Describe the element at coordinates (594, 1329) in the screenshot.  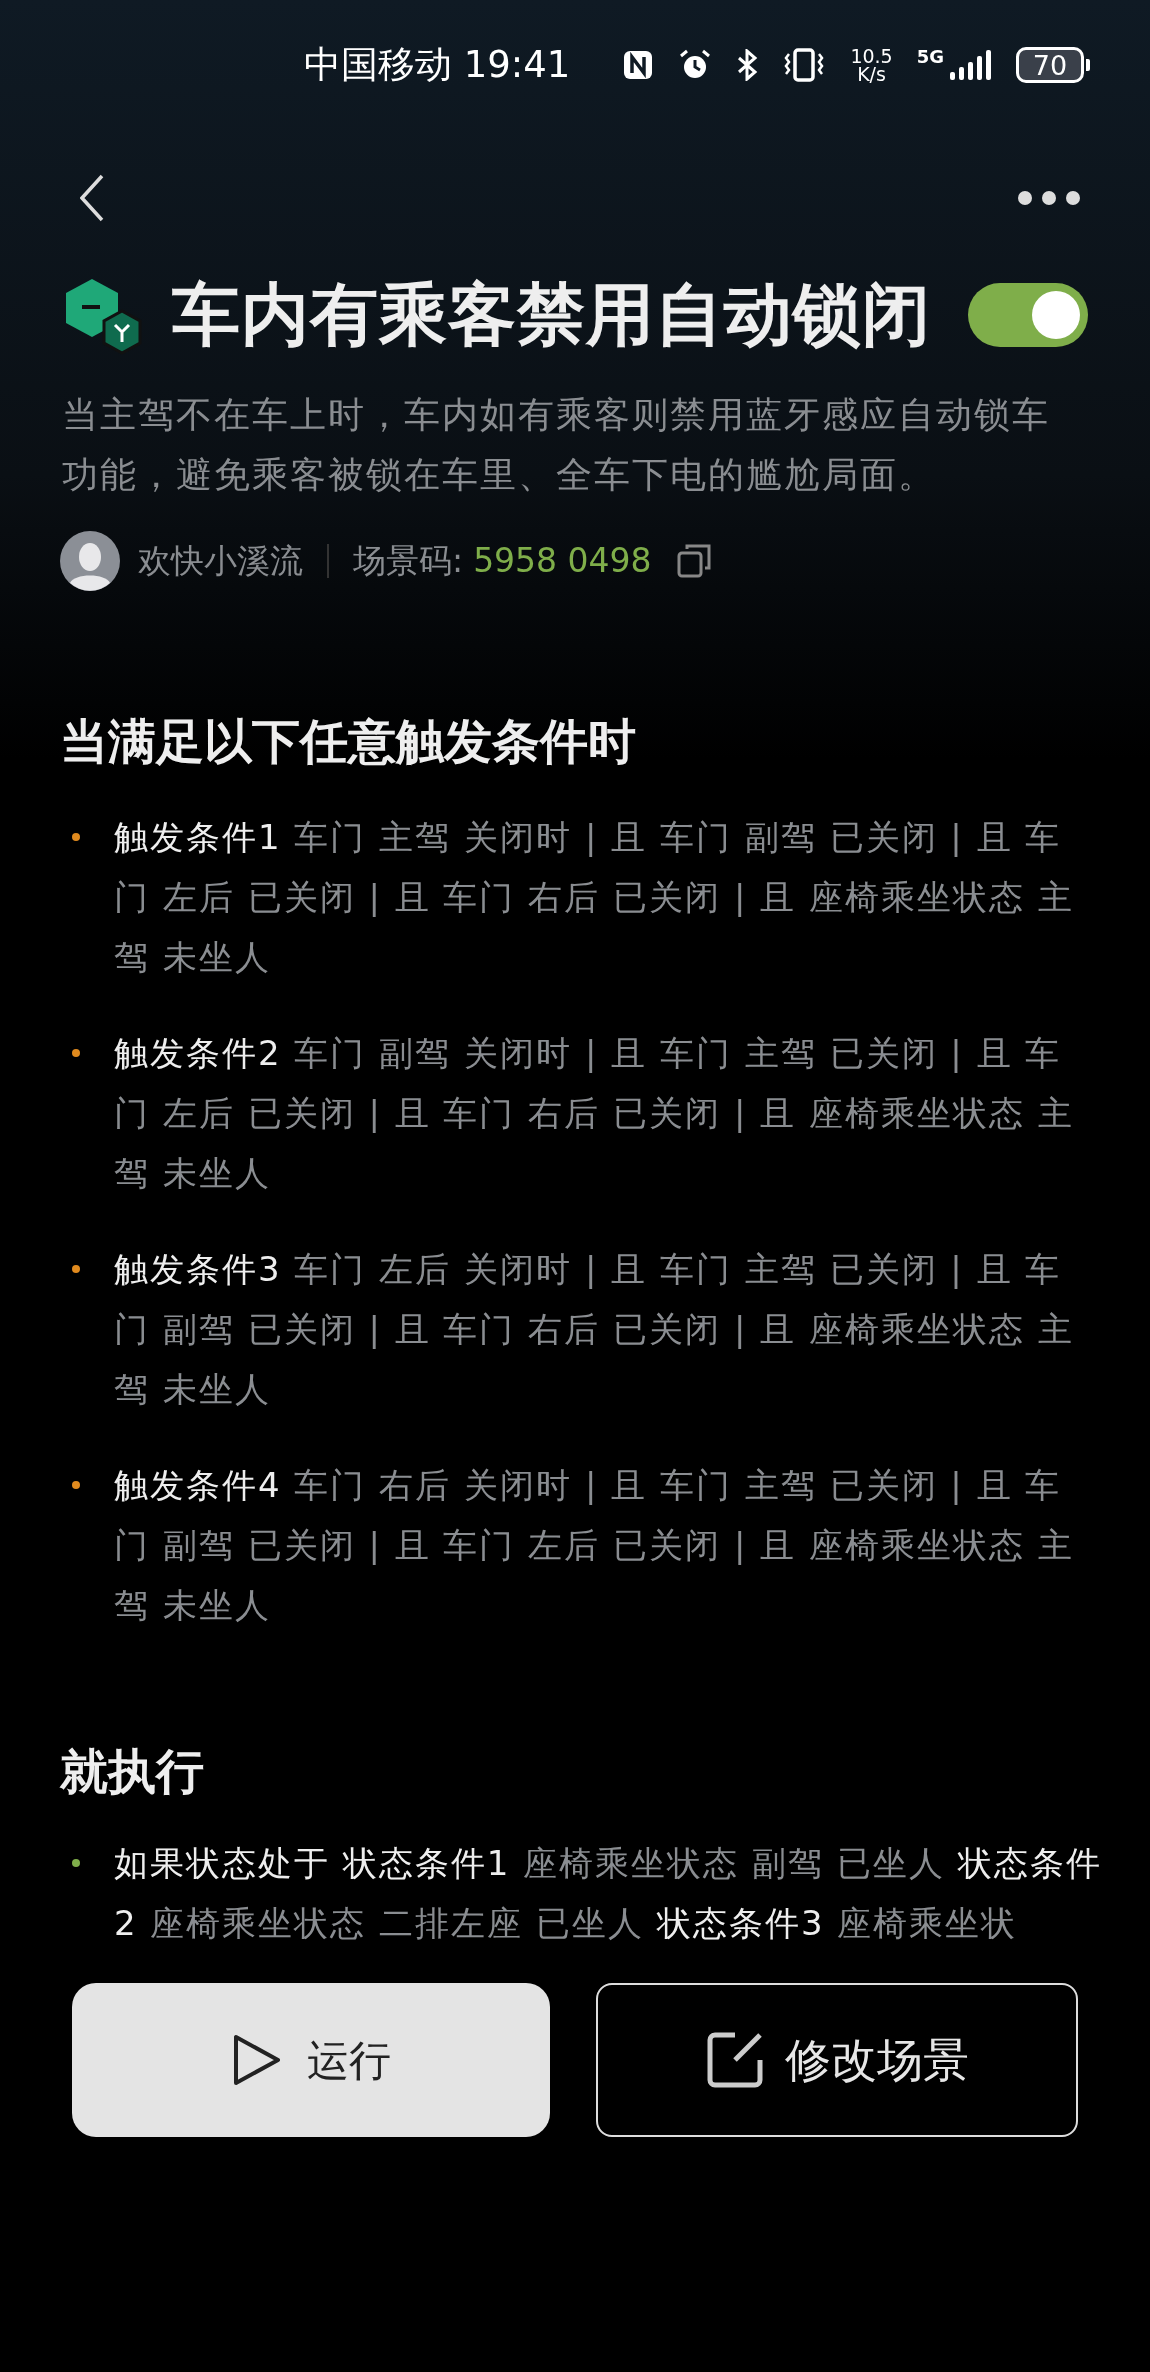
I see `trigger-condition: 触发条件3 车门 左后 关闭时 | 且 车门 主驾 已关闭 | 且 车门 副驾 已关闭 | 且 车门 右后 已关闭 | 且 座椅乘坐状态 主驾 未坐人` at that location.